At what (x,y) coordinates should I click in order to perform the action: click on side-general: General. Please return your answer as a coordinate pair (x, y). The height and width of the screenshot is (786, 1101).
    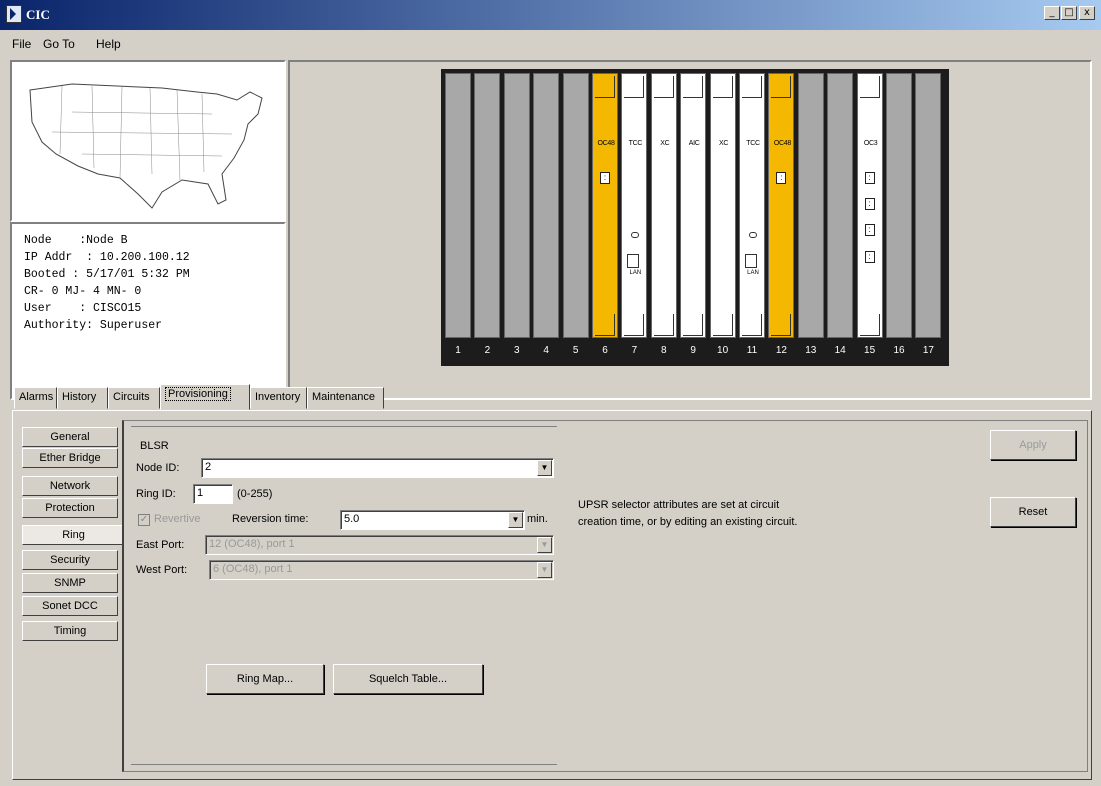
    Looking at the image, I should click on (70, 437).